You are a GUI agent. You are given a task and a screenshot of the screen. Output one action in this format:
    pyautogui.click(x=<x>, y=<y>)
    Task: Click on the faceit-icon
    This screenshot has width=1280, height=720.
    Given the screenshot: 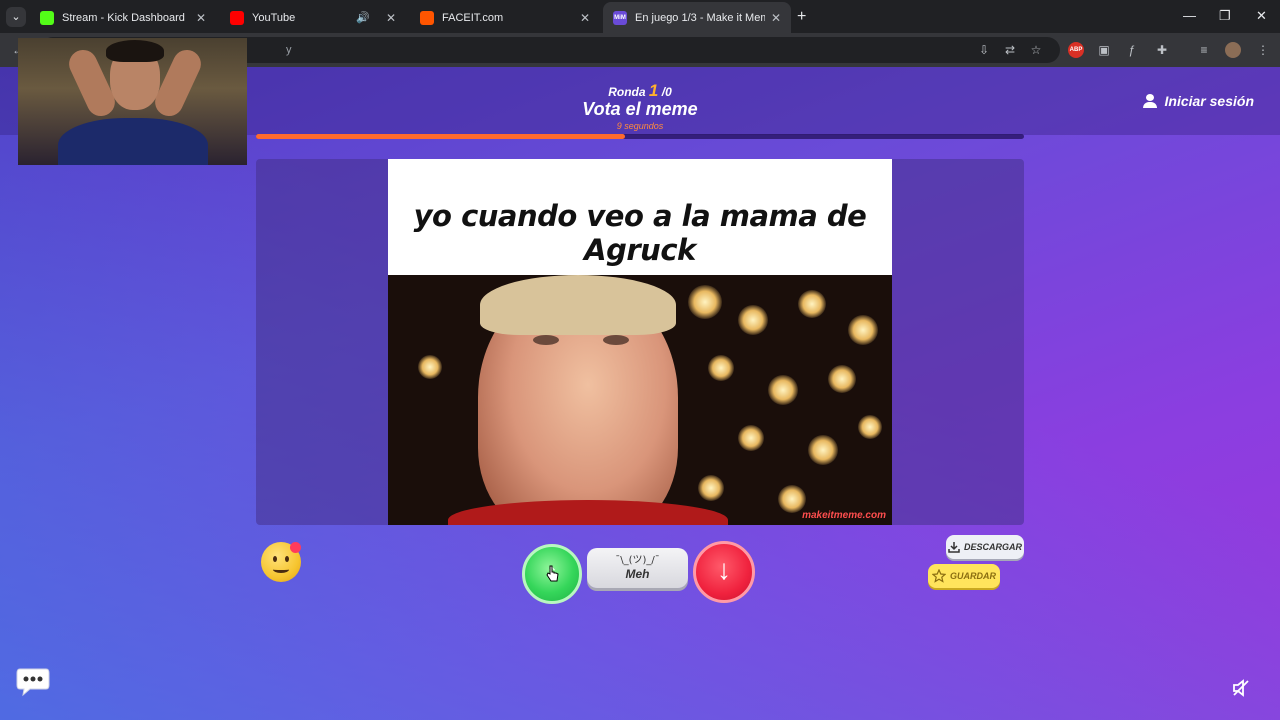 What is the action you would take?
    pyautogui.click(x=427, y=17)
    